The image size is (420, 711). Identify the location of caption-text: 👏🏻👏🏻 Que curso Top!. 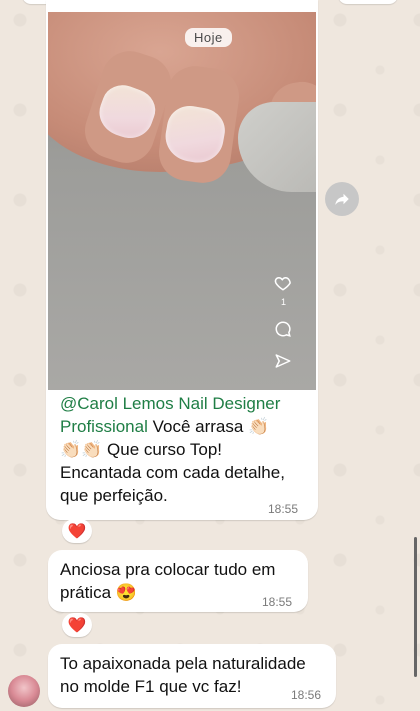
(141, 449).